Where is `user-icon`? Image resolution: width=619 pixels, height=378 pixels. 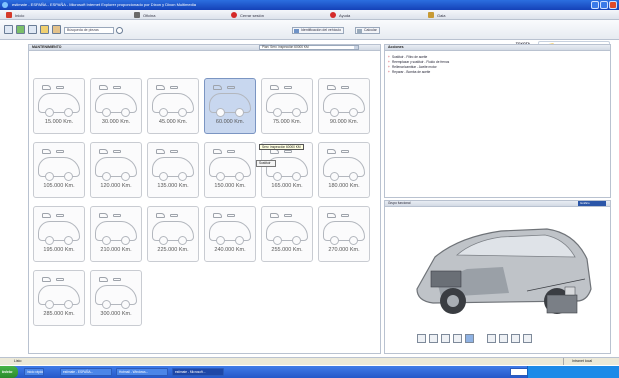 user-icon is located at coordinates (20, 29).